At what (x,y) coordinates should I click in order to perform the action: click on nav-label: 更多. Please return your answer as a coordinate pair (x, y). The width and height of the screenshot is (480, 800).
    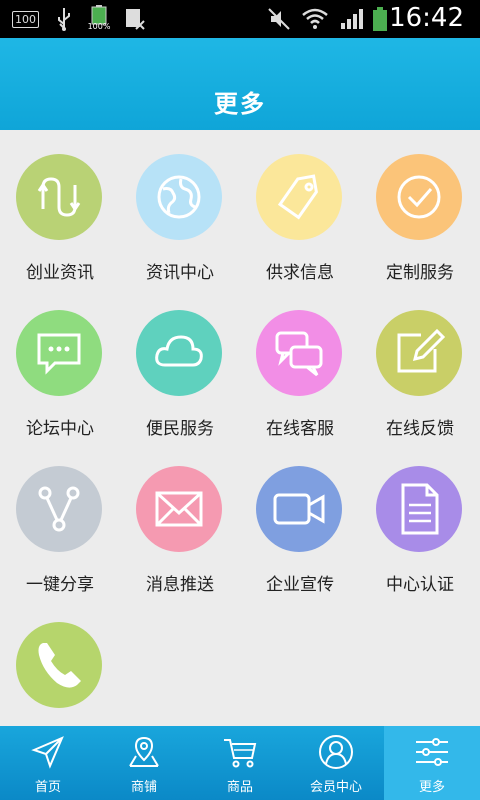
    Looking at the image, I should click on (431, 787).